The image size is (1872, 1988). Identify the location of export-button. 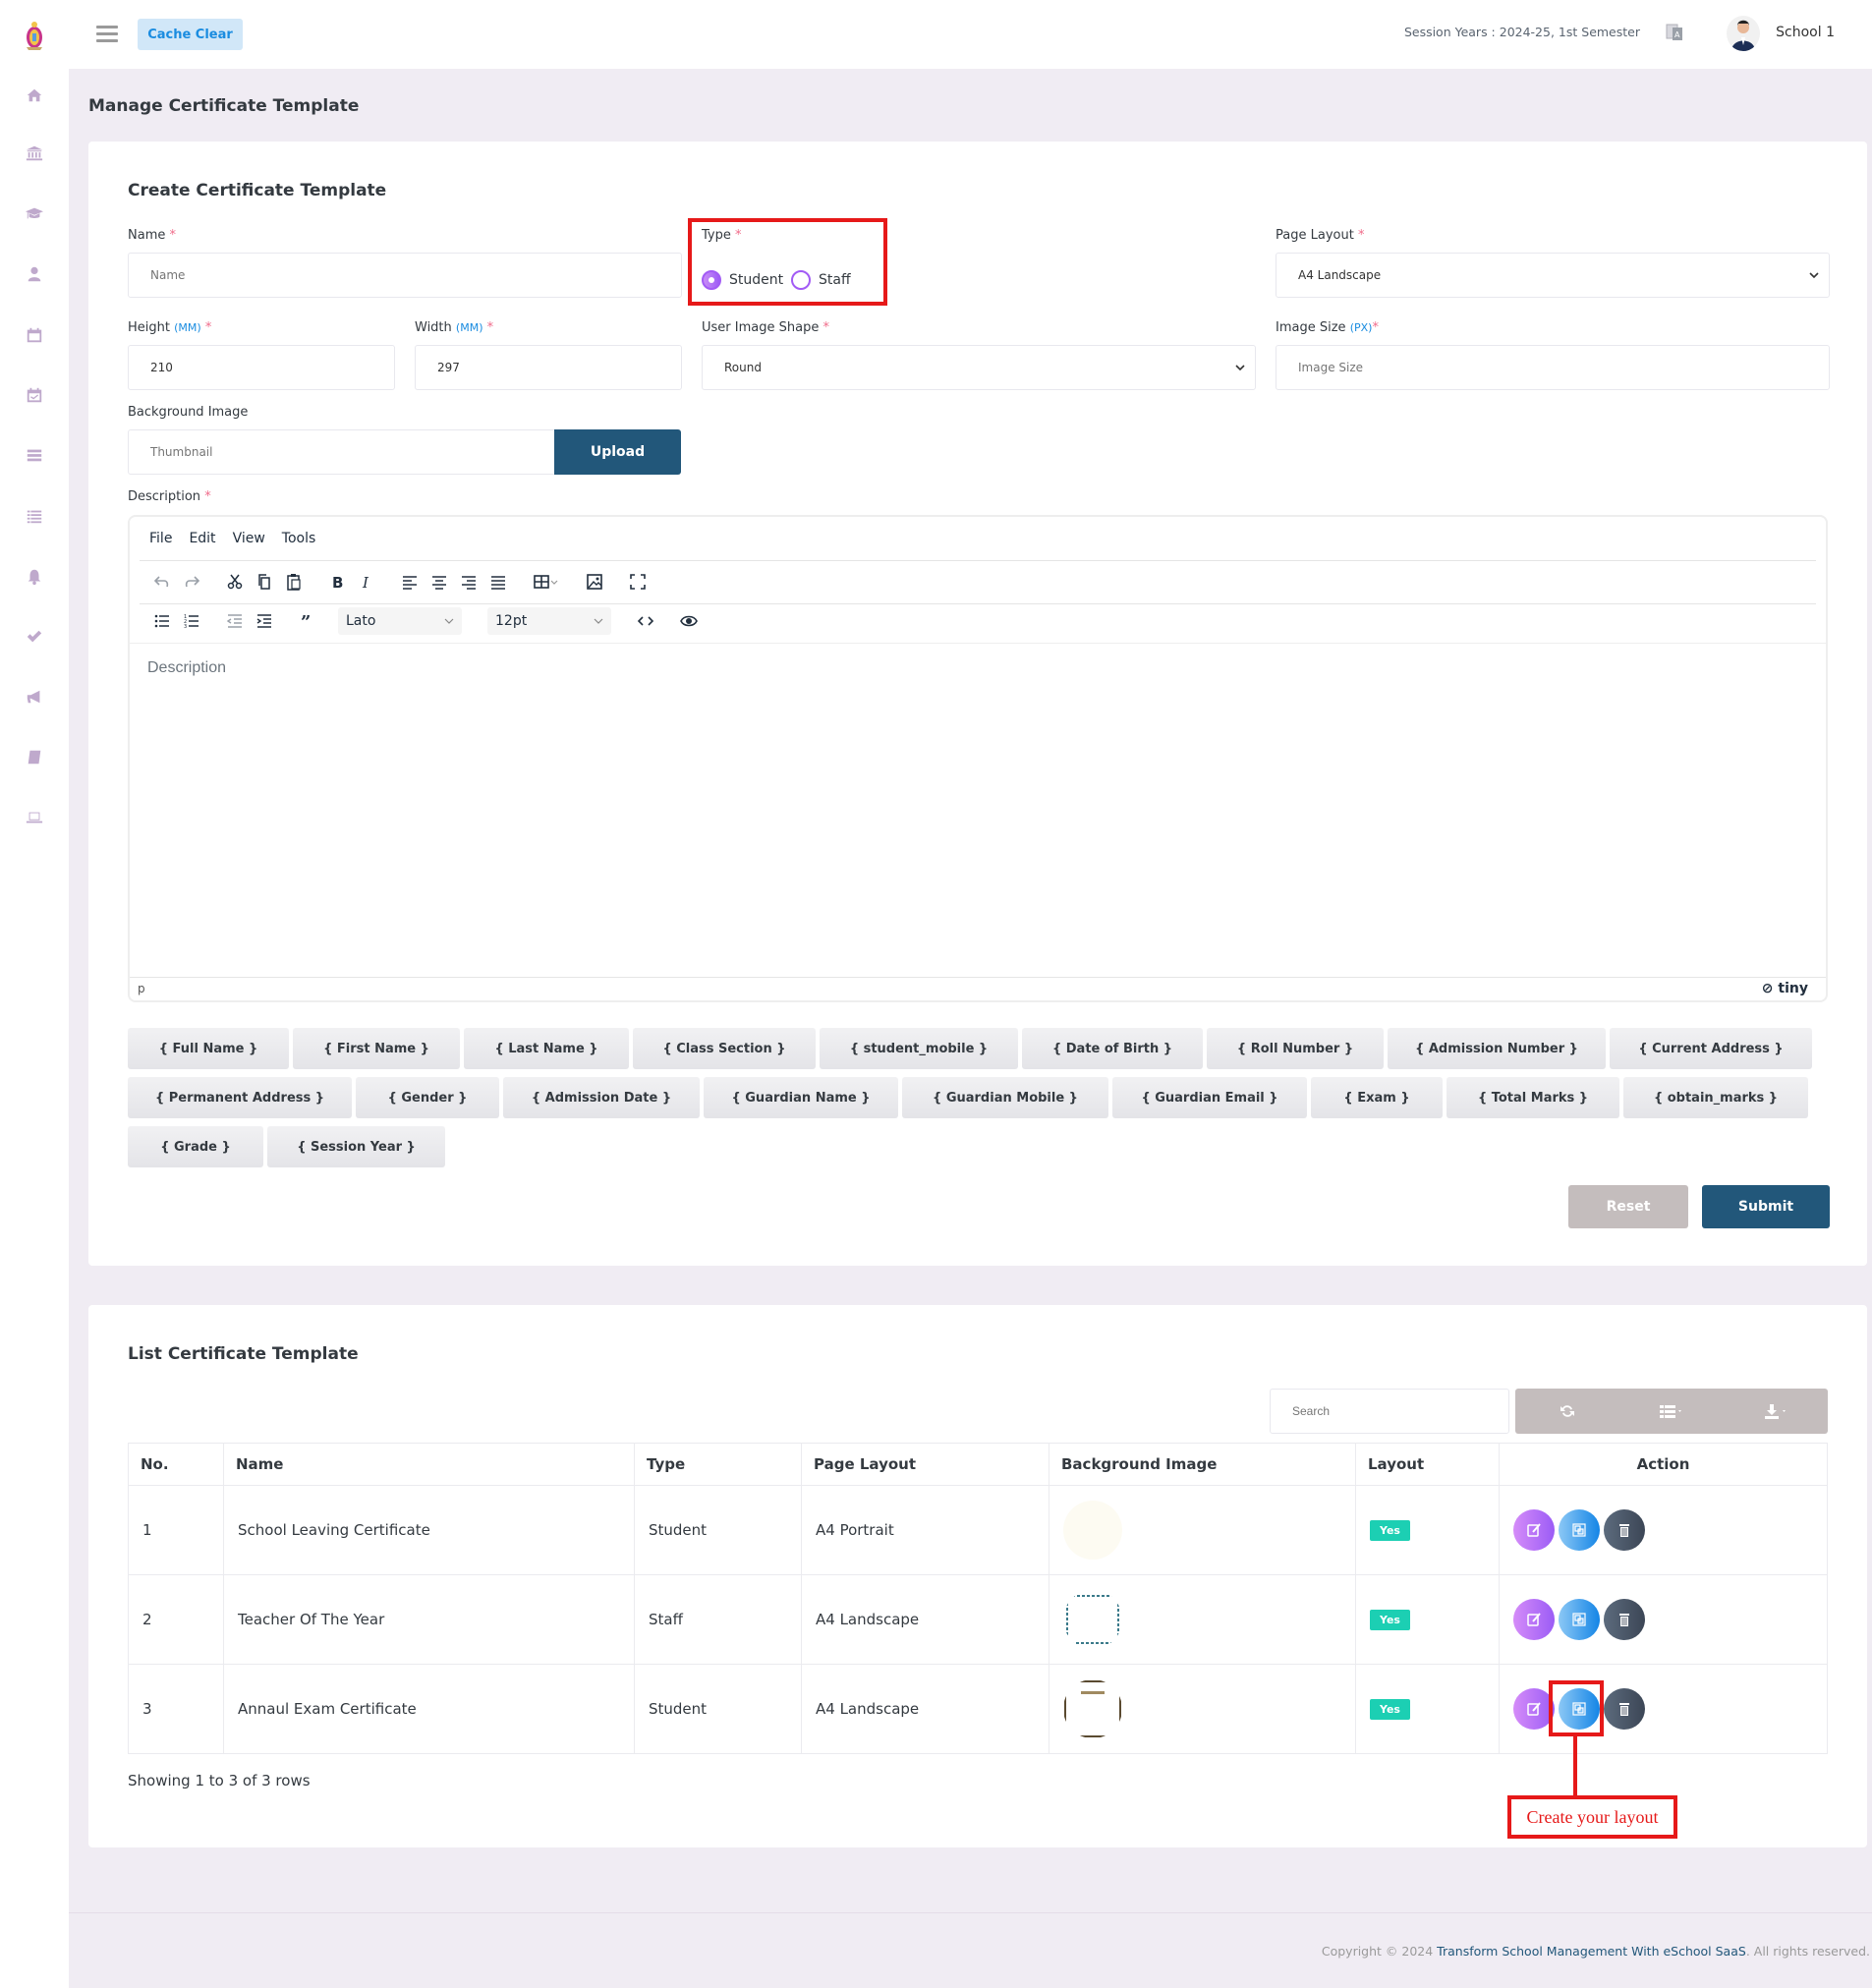
(1776, 1411).